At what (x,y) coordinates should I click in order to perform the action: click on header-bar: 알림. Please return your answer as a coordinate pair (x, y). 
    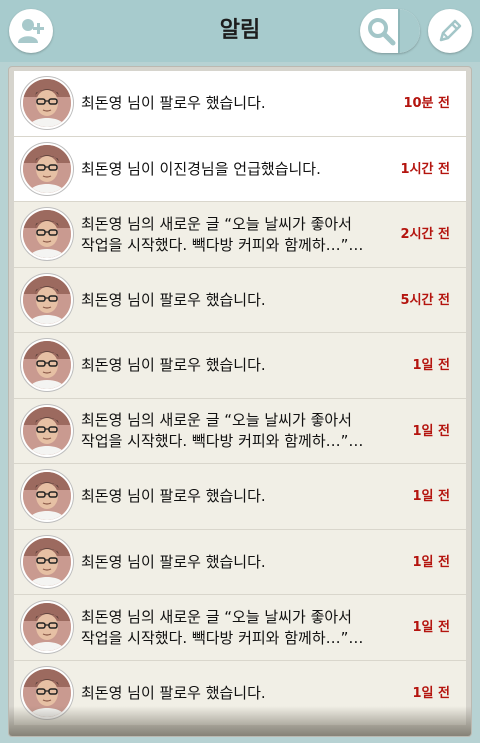
    Looking at the image, I should click on (240, 31).